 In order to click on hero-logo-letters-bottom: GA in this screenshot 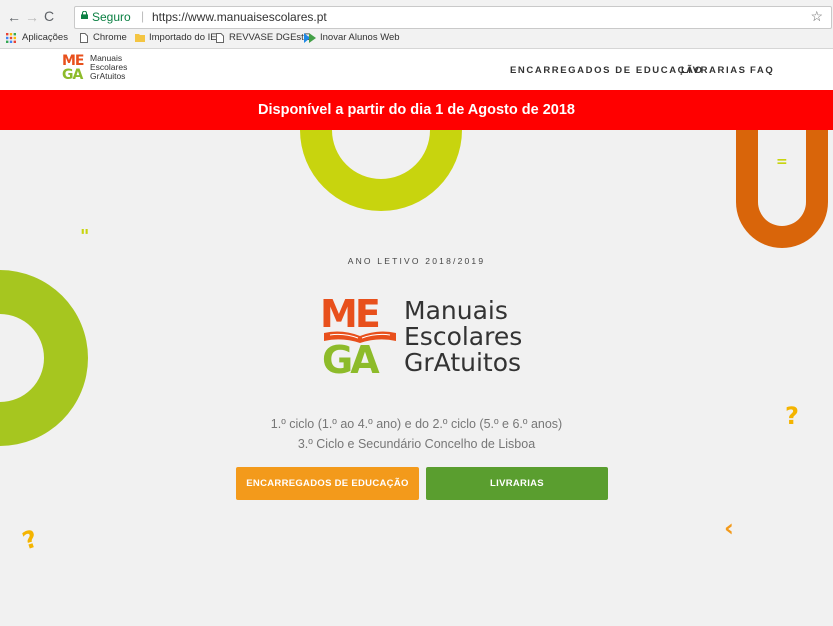, I will do `click(351, 360)`.